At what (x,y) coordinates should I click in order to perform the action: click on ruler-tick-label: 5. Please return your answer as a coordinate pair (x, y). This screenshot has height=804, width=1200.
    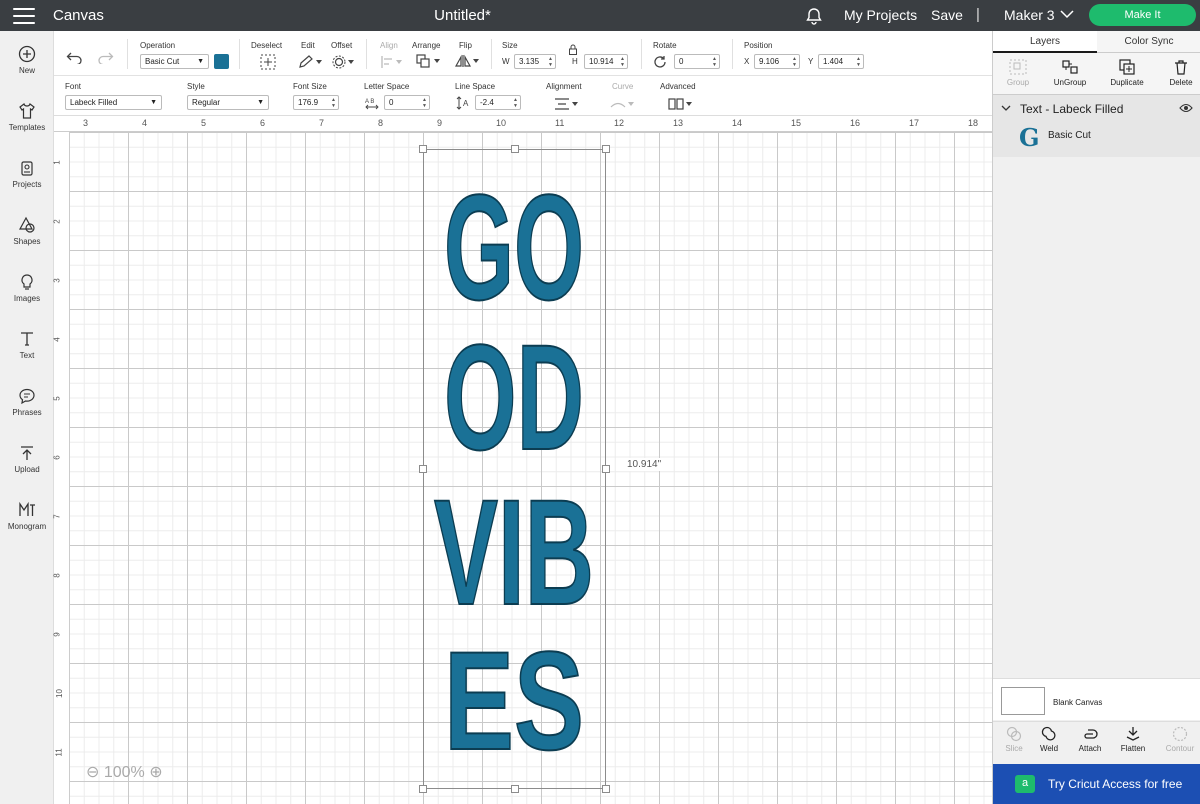
    Looking at the image, I should click on (57, 398).